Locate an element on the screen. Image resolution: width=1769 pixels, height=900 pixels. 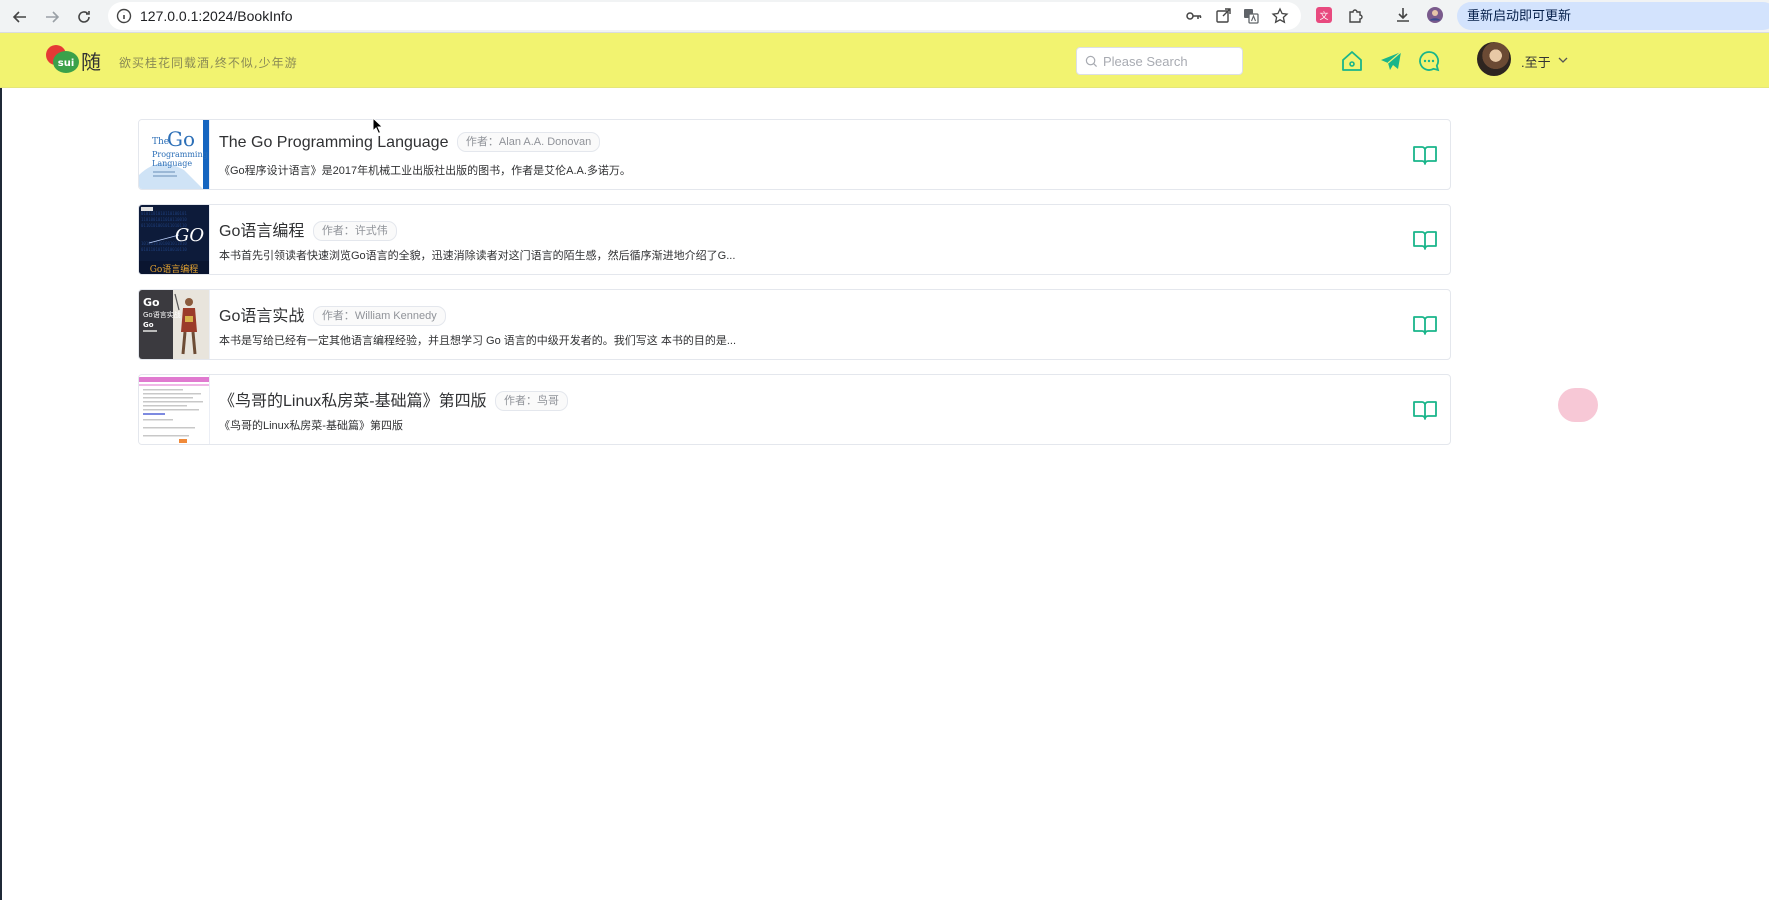
back-icon is located at coordinates (20, 17).